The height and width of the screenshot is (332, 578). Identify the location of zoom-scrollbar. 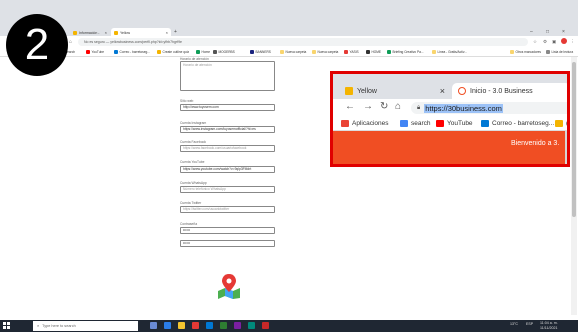
(566, 147).